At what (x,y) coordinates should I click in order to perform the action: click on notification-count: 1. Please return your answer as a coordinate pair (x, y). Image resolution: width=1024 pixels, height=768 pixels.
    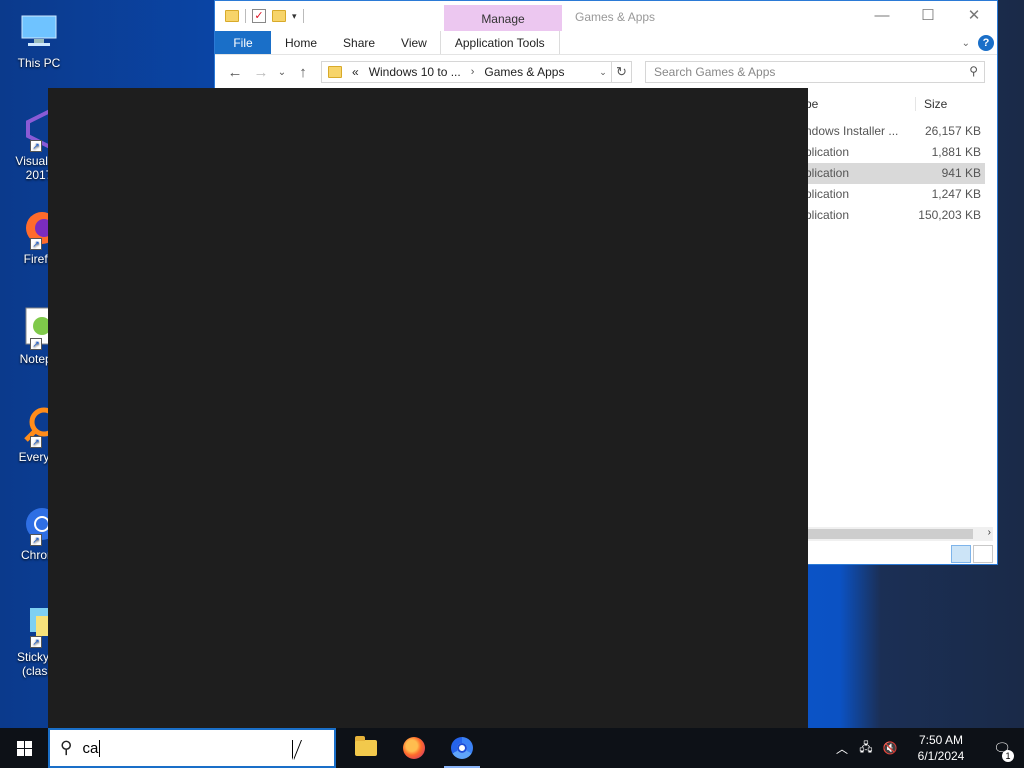
    Looking at the image, I should click on (1008, 755).